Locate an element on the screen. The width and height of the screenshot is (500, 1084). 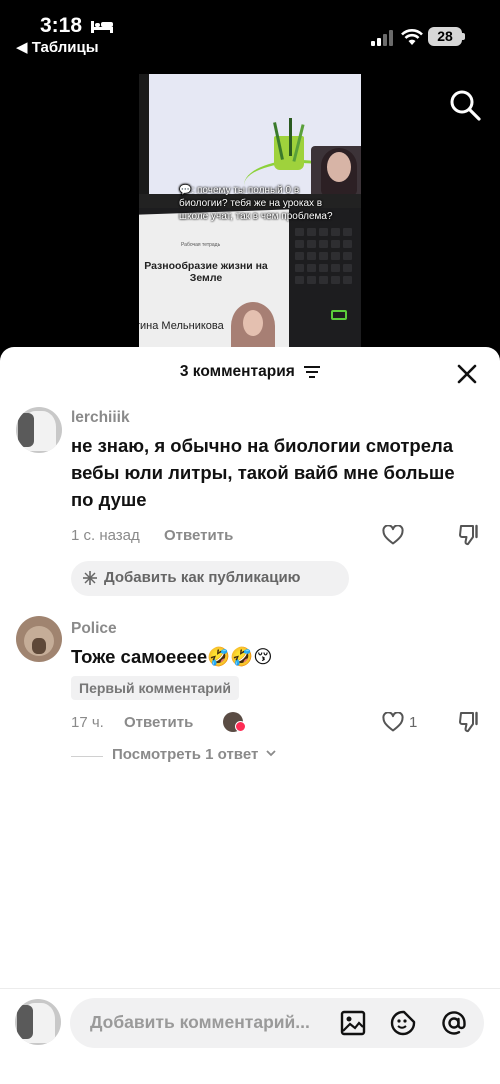
workbook-title: Разнообразие жизни на Земле is located at coordinates (206, 272).